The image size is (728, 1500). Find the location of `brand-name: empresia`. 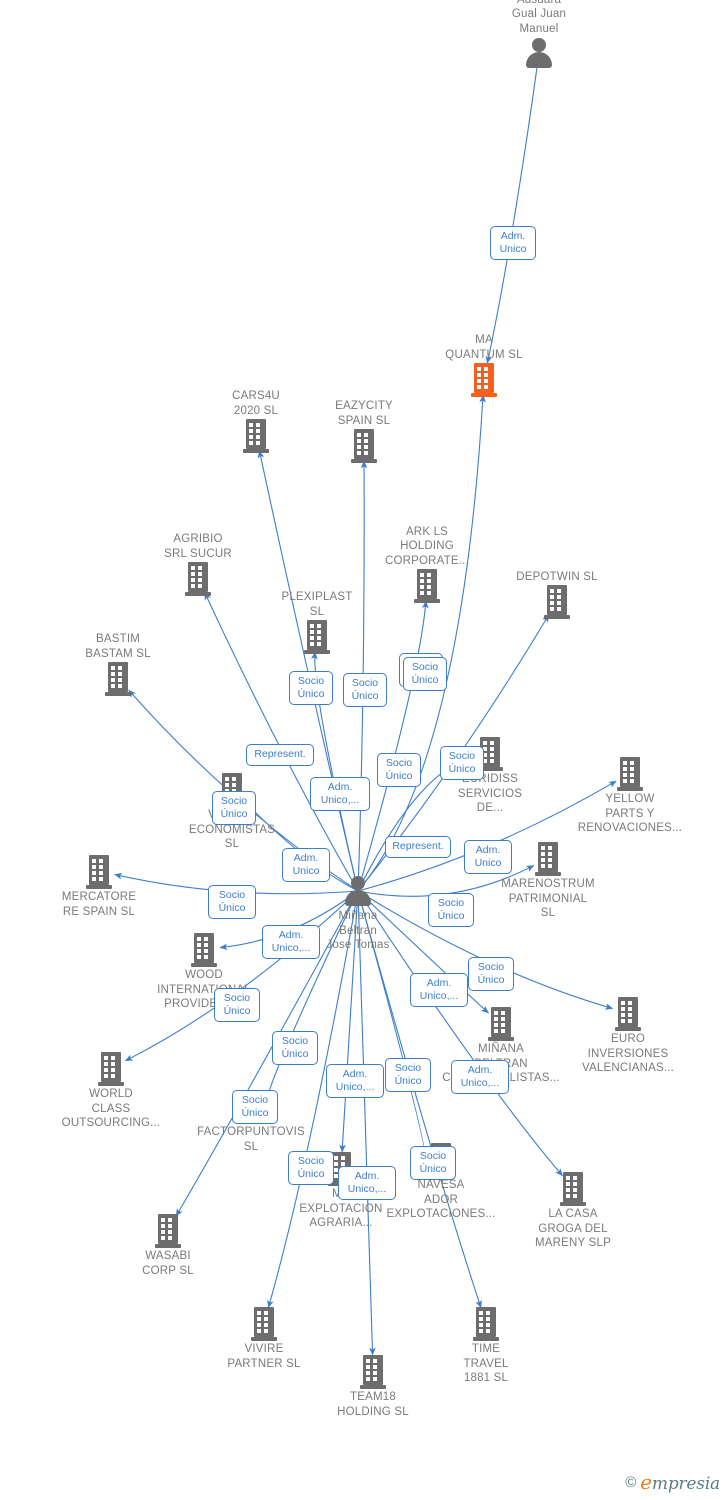

brand-name: empresia is located at coordinates (680, 1482).